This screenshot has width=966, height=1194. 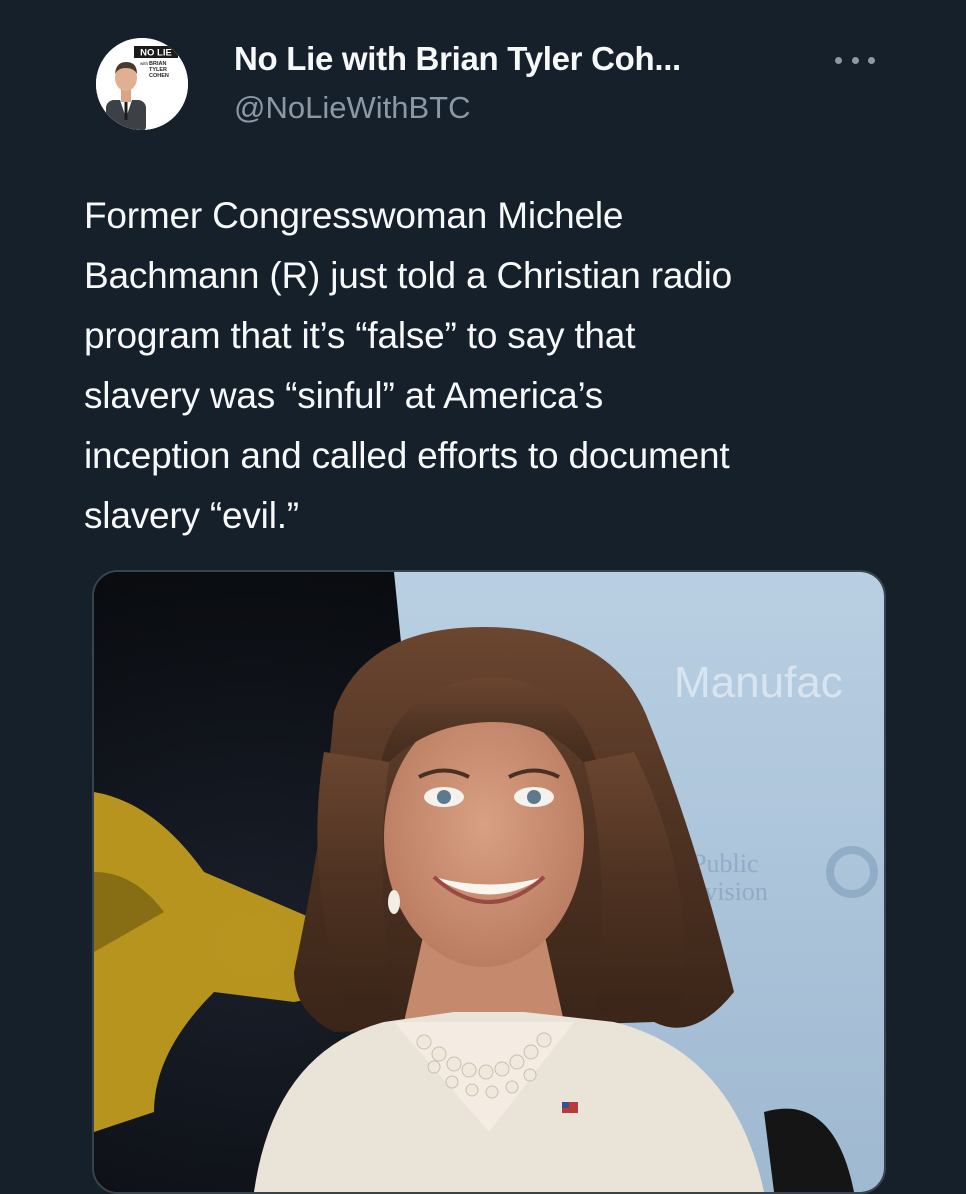 I want to click on avatar-badge-text: NO LIE, so click(x=156, y=53).